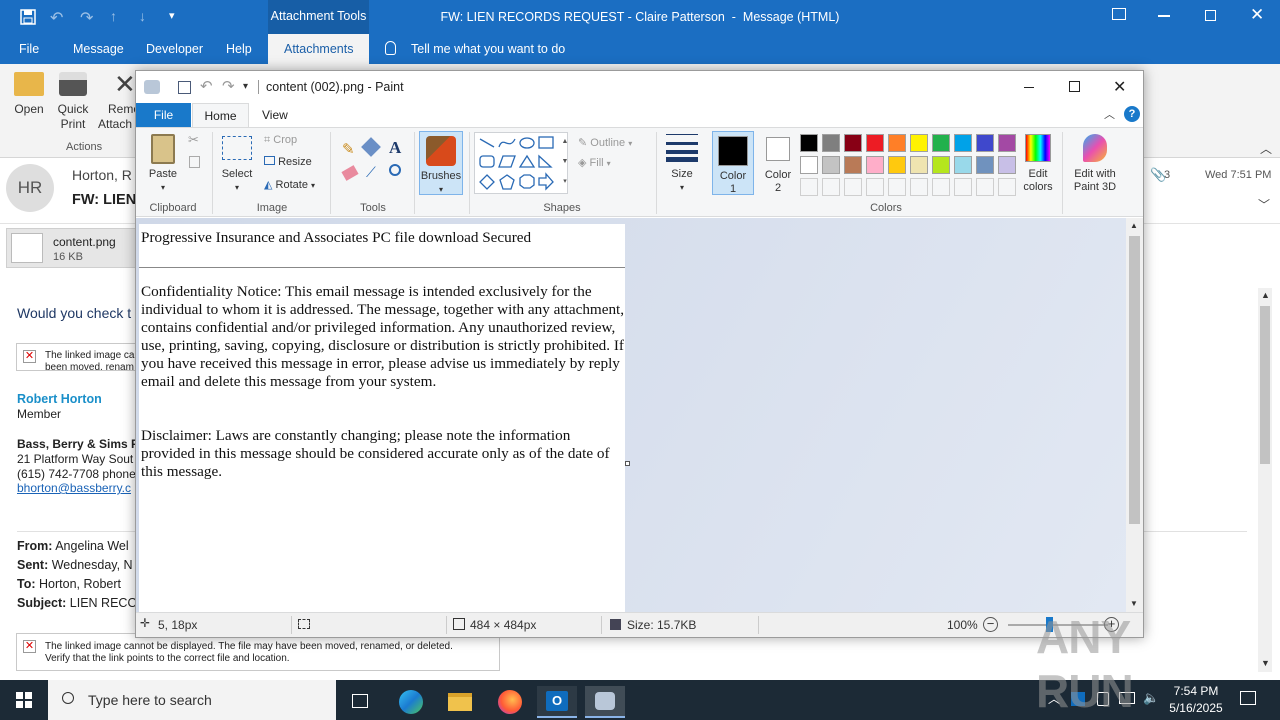 The height and width of the screenshot is (720, 1280). Describe the element at coordinates (119, 101) in the screenshot. I see `remove-attachment-button: ✕ Remo Attach` at that location.